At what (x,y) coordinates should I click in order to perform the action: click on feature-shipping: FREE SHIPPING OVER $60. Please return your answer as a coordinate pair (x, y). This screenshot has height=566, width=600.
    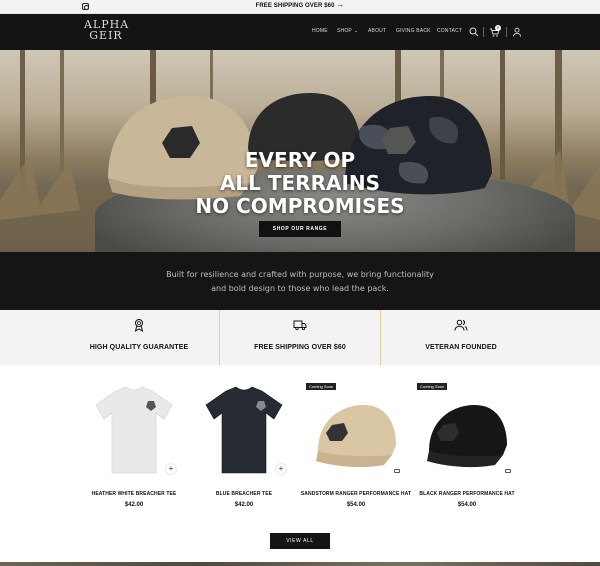
    Looking at the image, I should click on (300, 337).